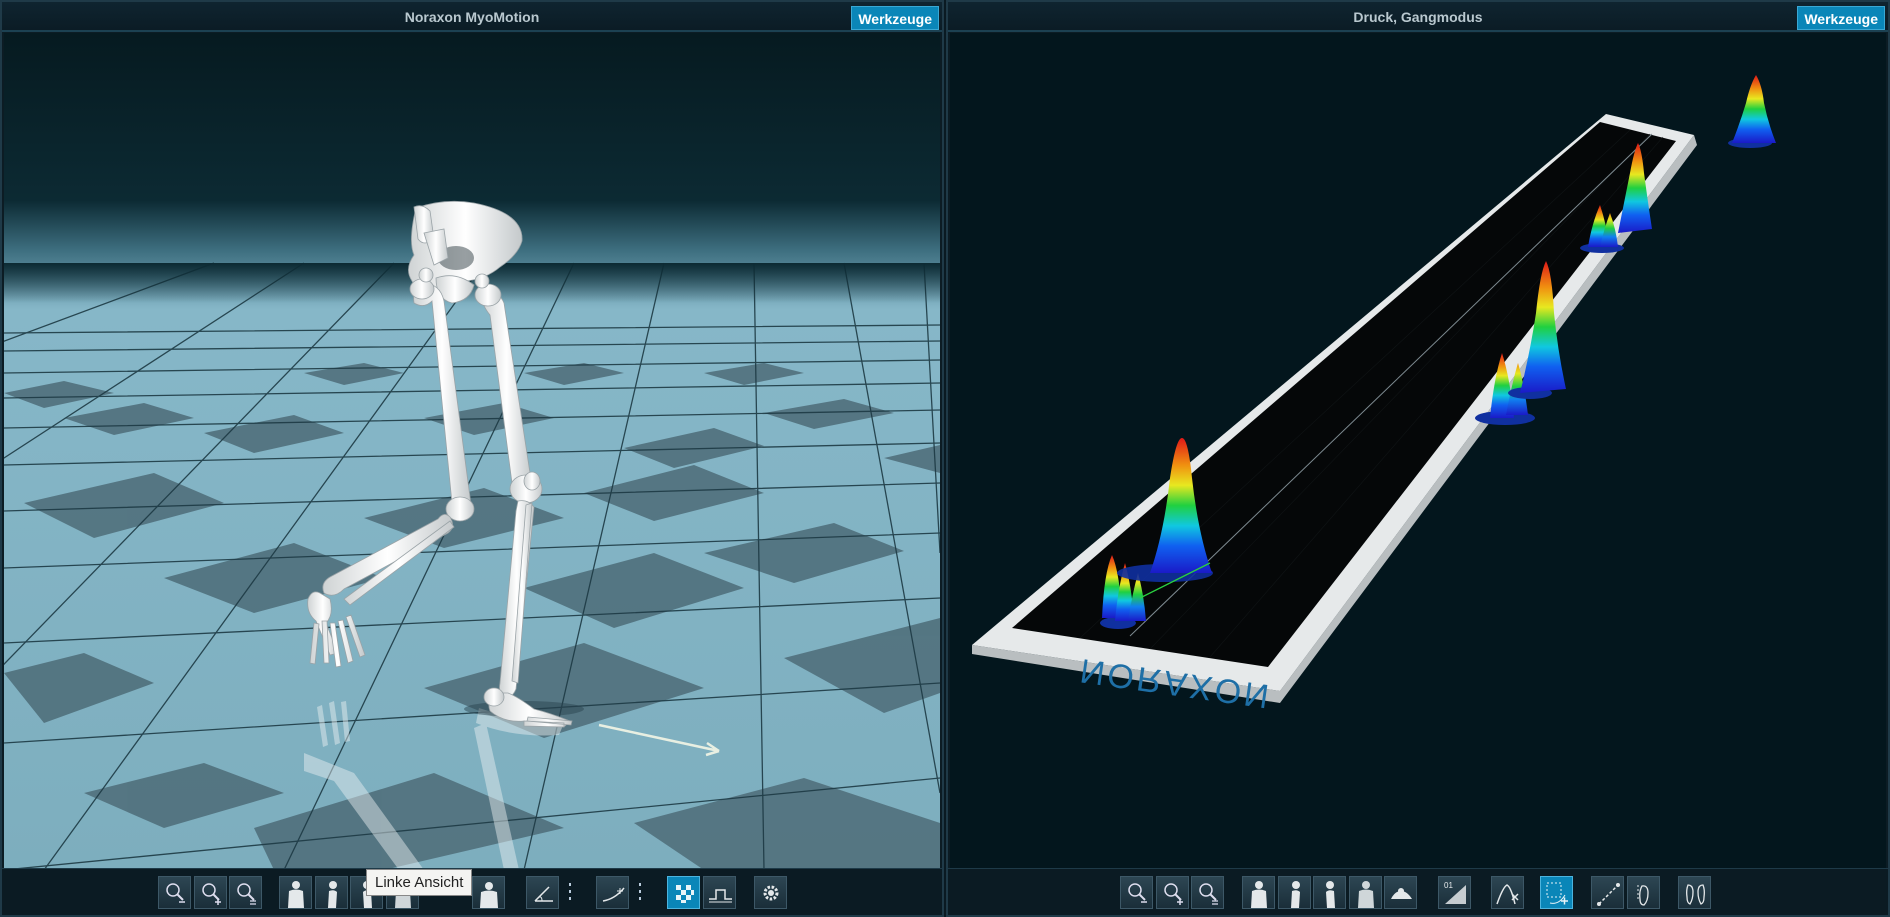 This screenshot has height=917, width=1890. I want to click on feet-pair-icon, so click(1695, 894).